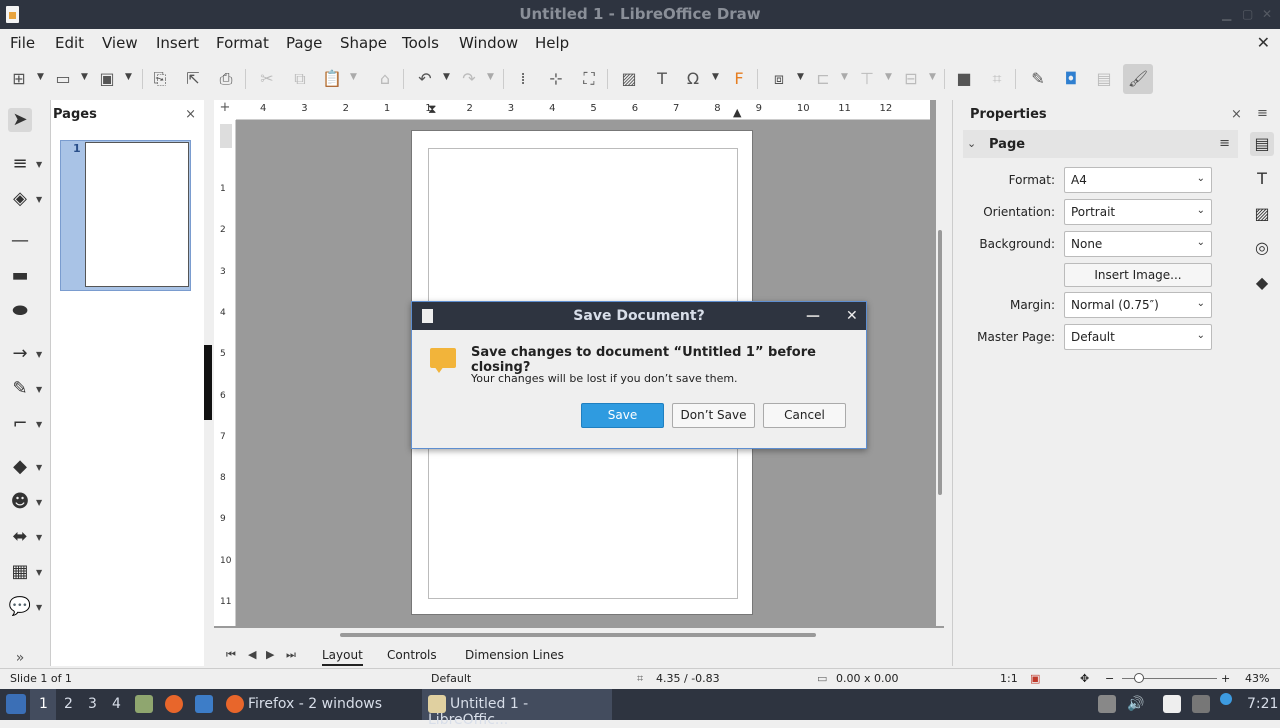 Image resolution: width=1280 pixels, height=728 pixels. What do you see at coordinates (69, 43) in the screenshot?
I see `menu-edit: Edit` at bounding box center [69, 43].